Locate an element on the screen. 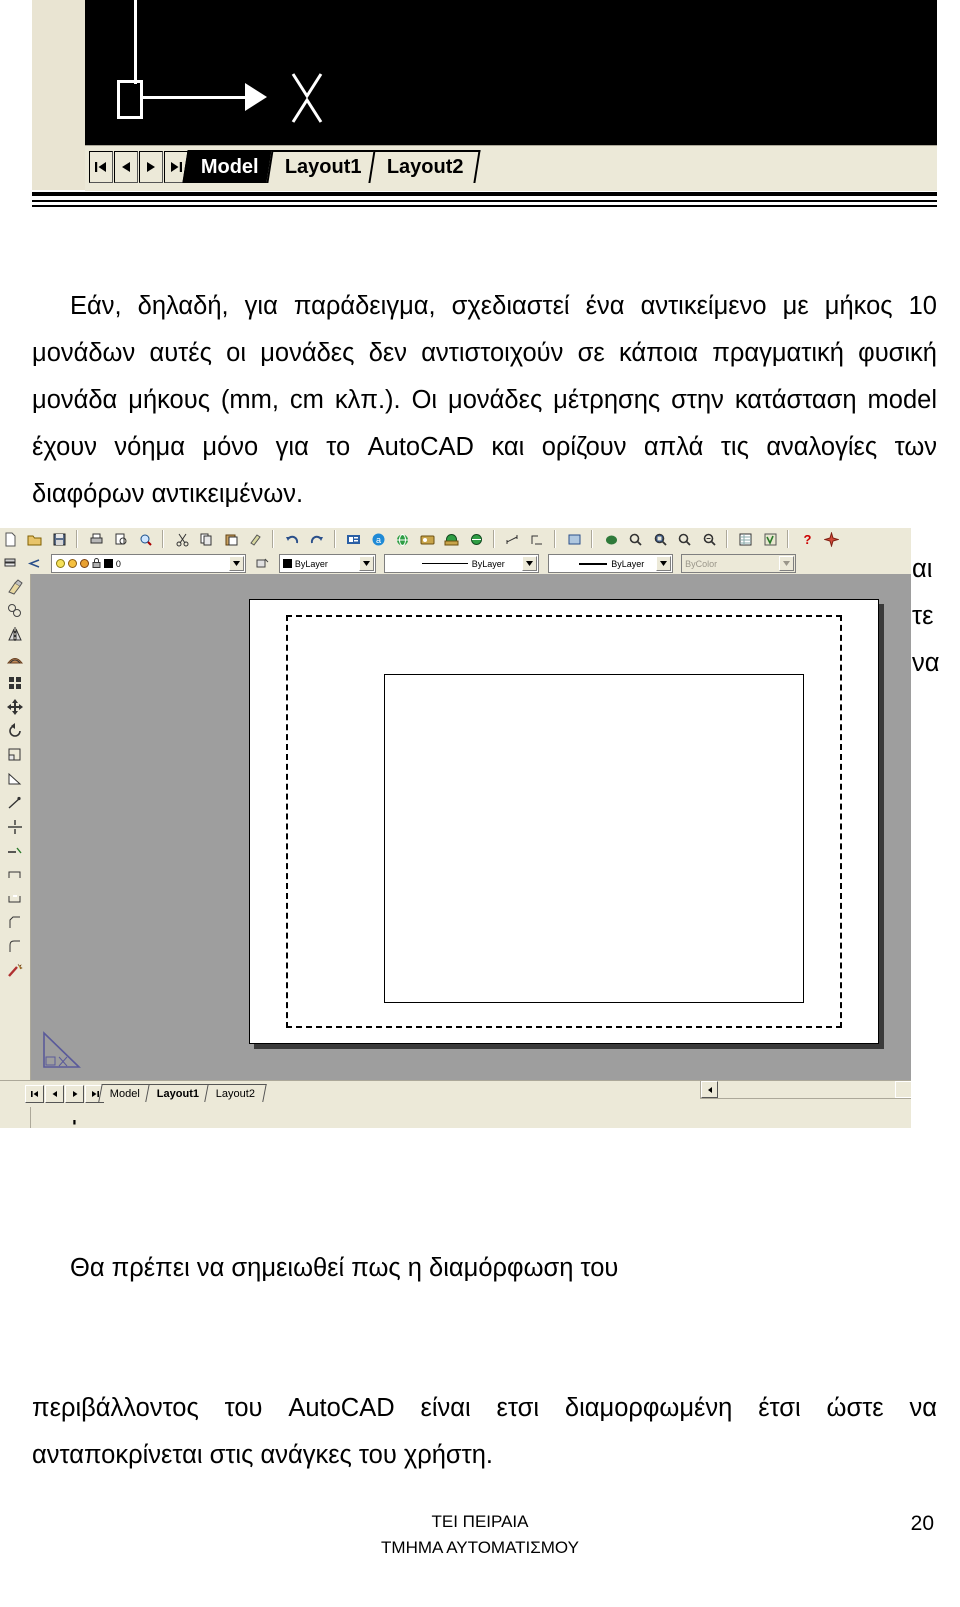  rotate-icon is located at coordinates (15, 730).